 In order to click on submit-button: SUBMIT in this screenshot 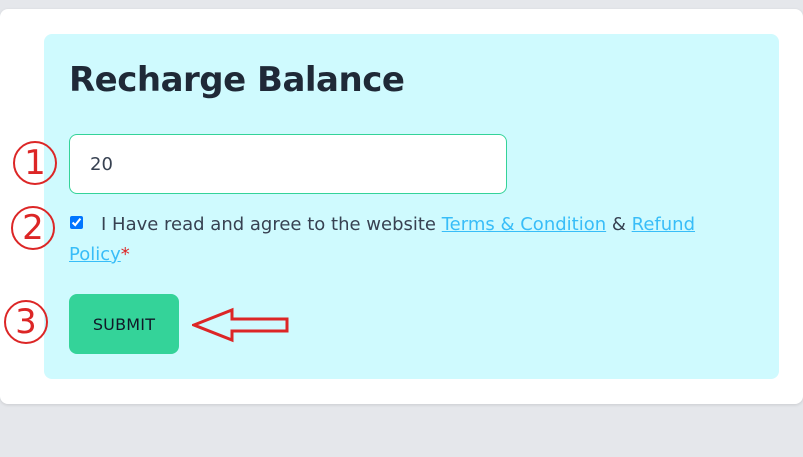, I will do `click(124, 324)`.